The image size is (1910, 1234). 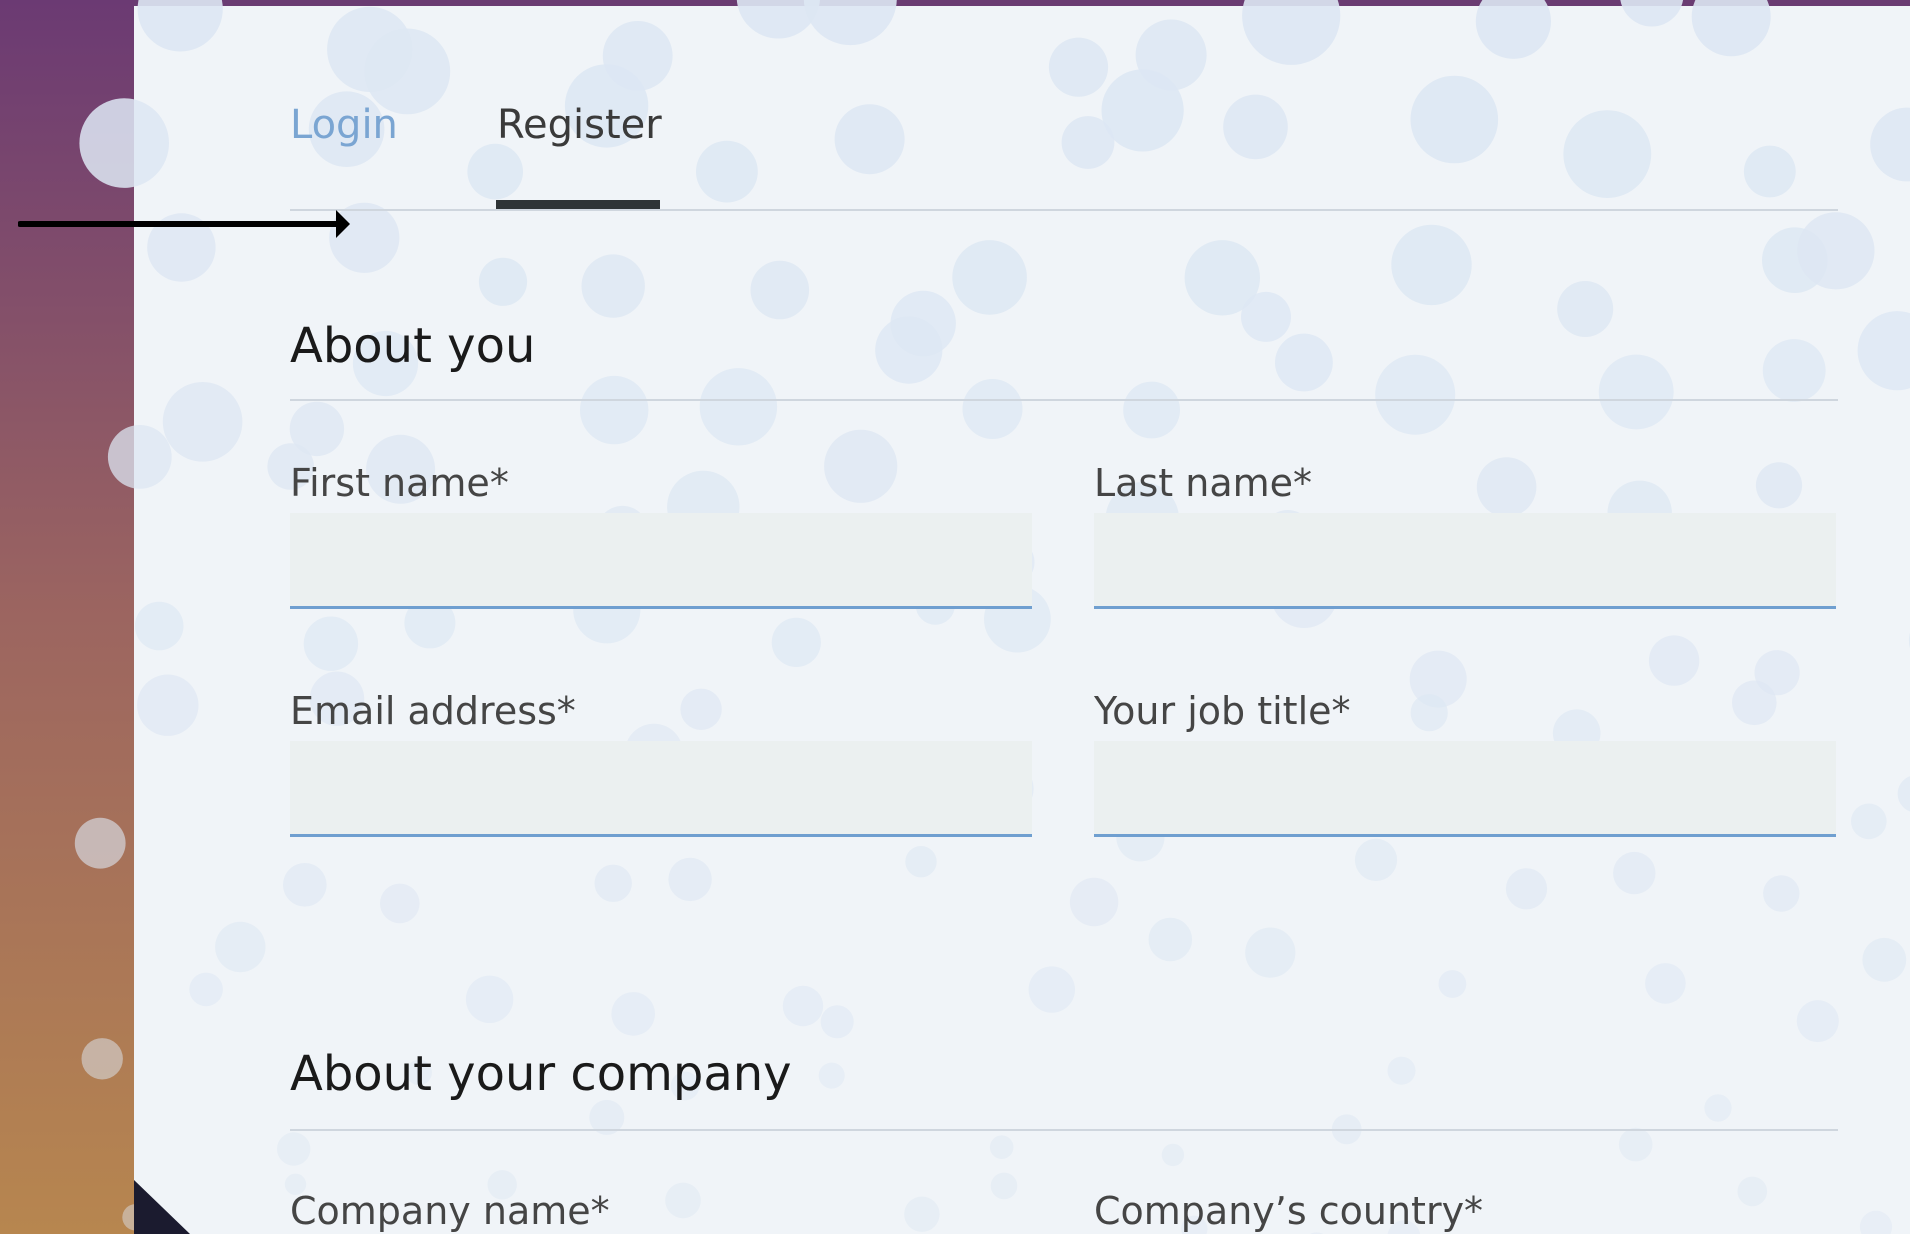 What do you see at coordinates (661, 789) in the screenshot?
I see `email-address-input` at bounding box center [661, 789].